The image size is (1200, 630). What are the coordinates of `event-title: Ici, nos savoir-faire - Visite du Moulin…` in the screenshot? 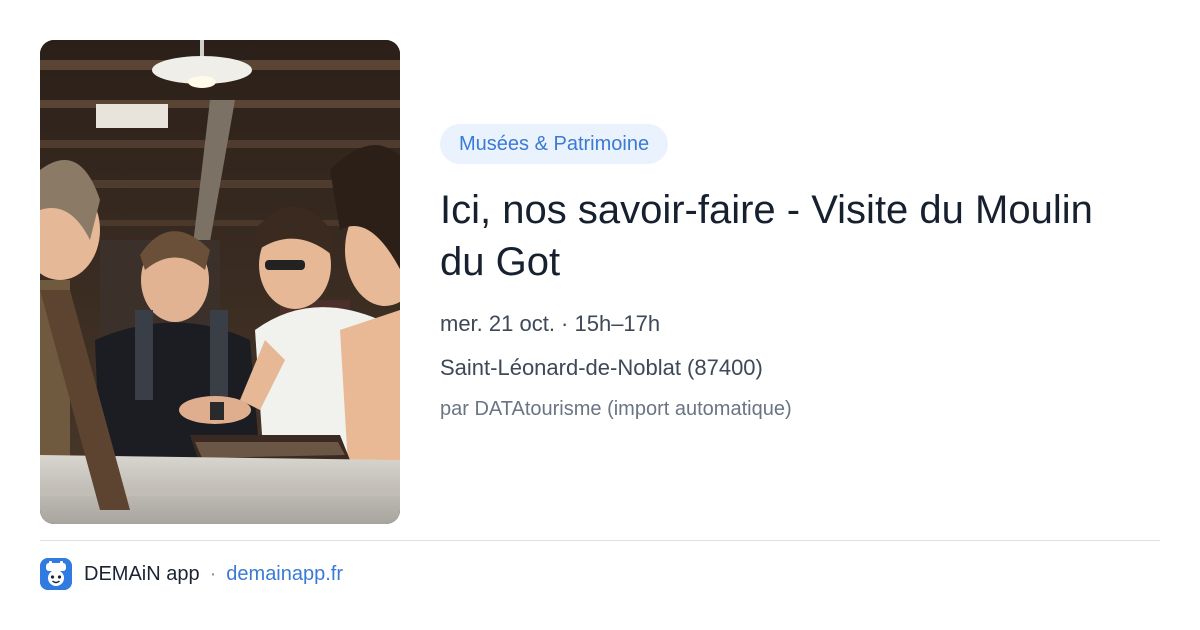 It's located at (780, 236).